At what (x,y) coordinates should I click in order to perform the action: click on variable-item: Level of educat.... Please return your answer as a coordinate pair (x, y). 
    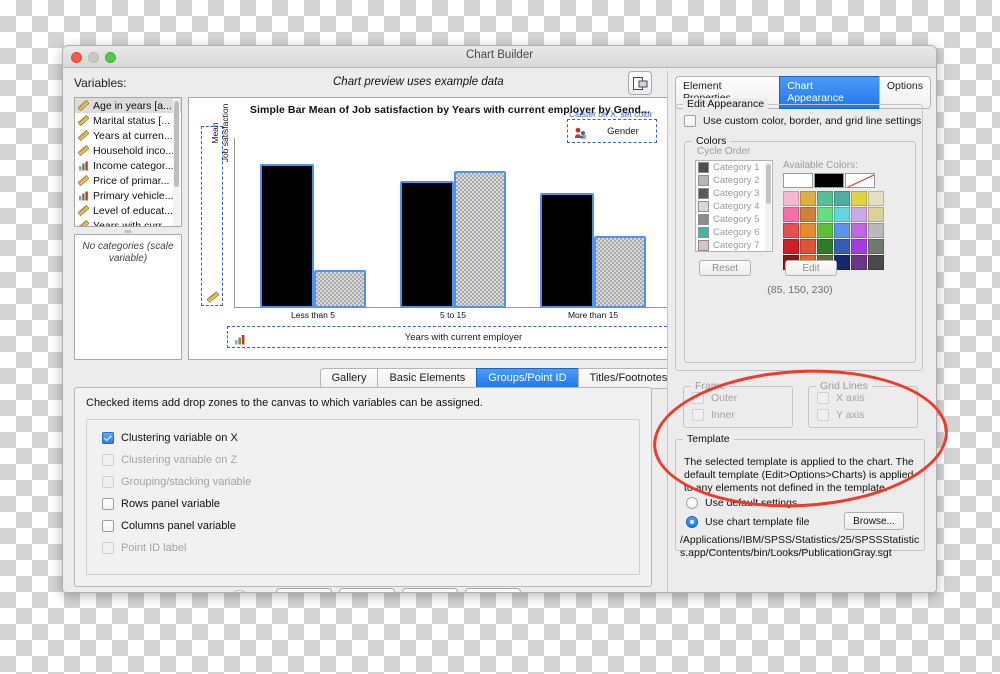
    Looking at the image, I should click on (128, 210).